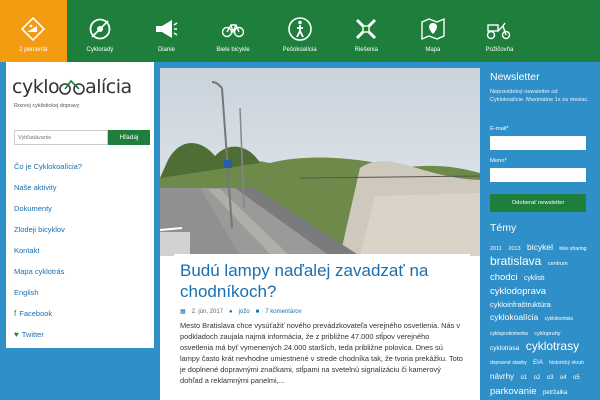 This screenshot has height=400, width=600. I want to click on sidebar-item-twitter: ♥ Twitter, so click(82, 334).